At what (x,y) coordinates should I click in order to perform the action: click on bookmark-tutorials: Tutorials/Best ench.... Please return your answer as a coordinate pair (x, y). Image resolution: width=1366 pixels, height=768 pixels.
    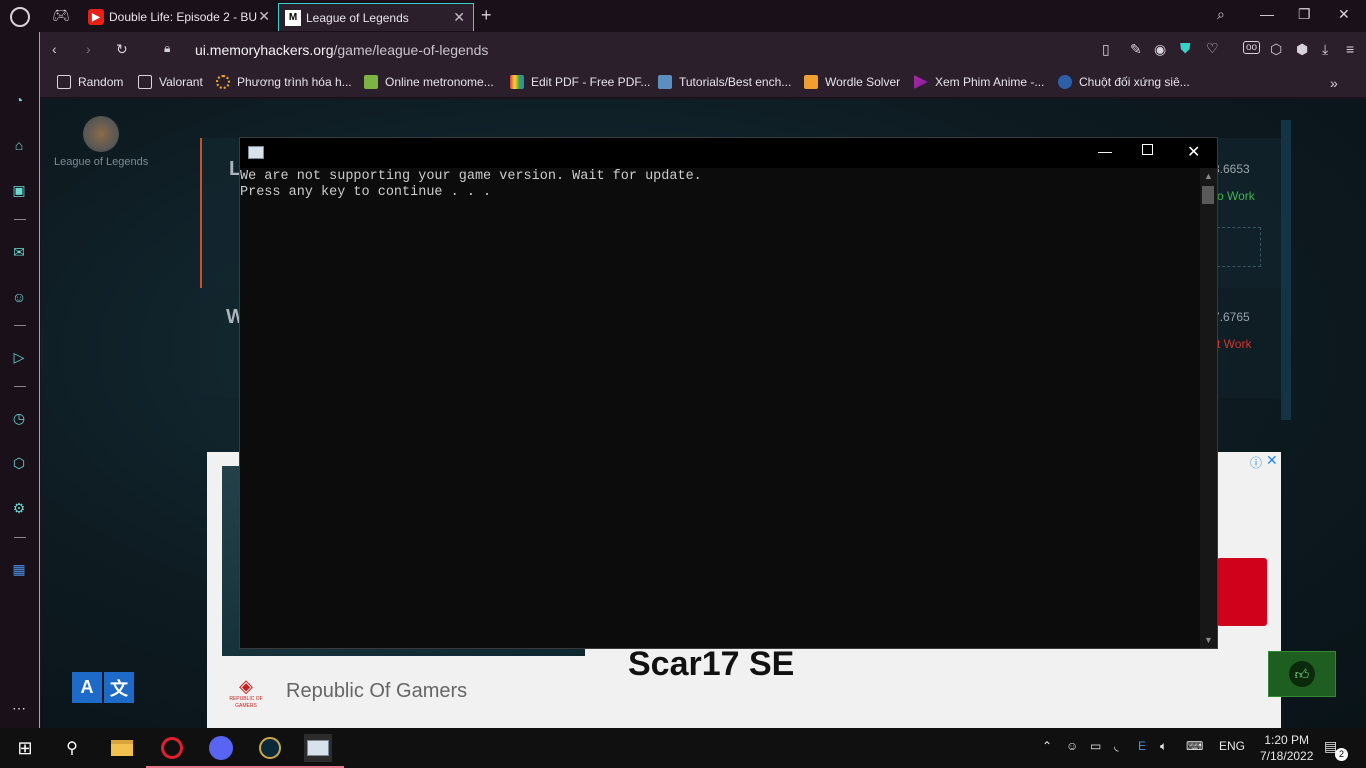
    Looking at the image, I should click on (724, 82).